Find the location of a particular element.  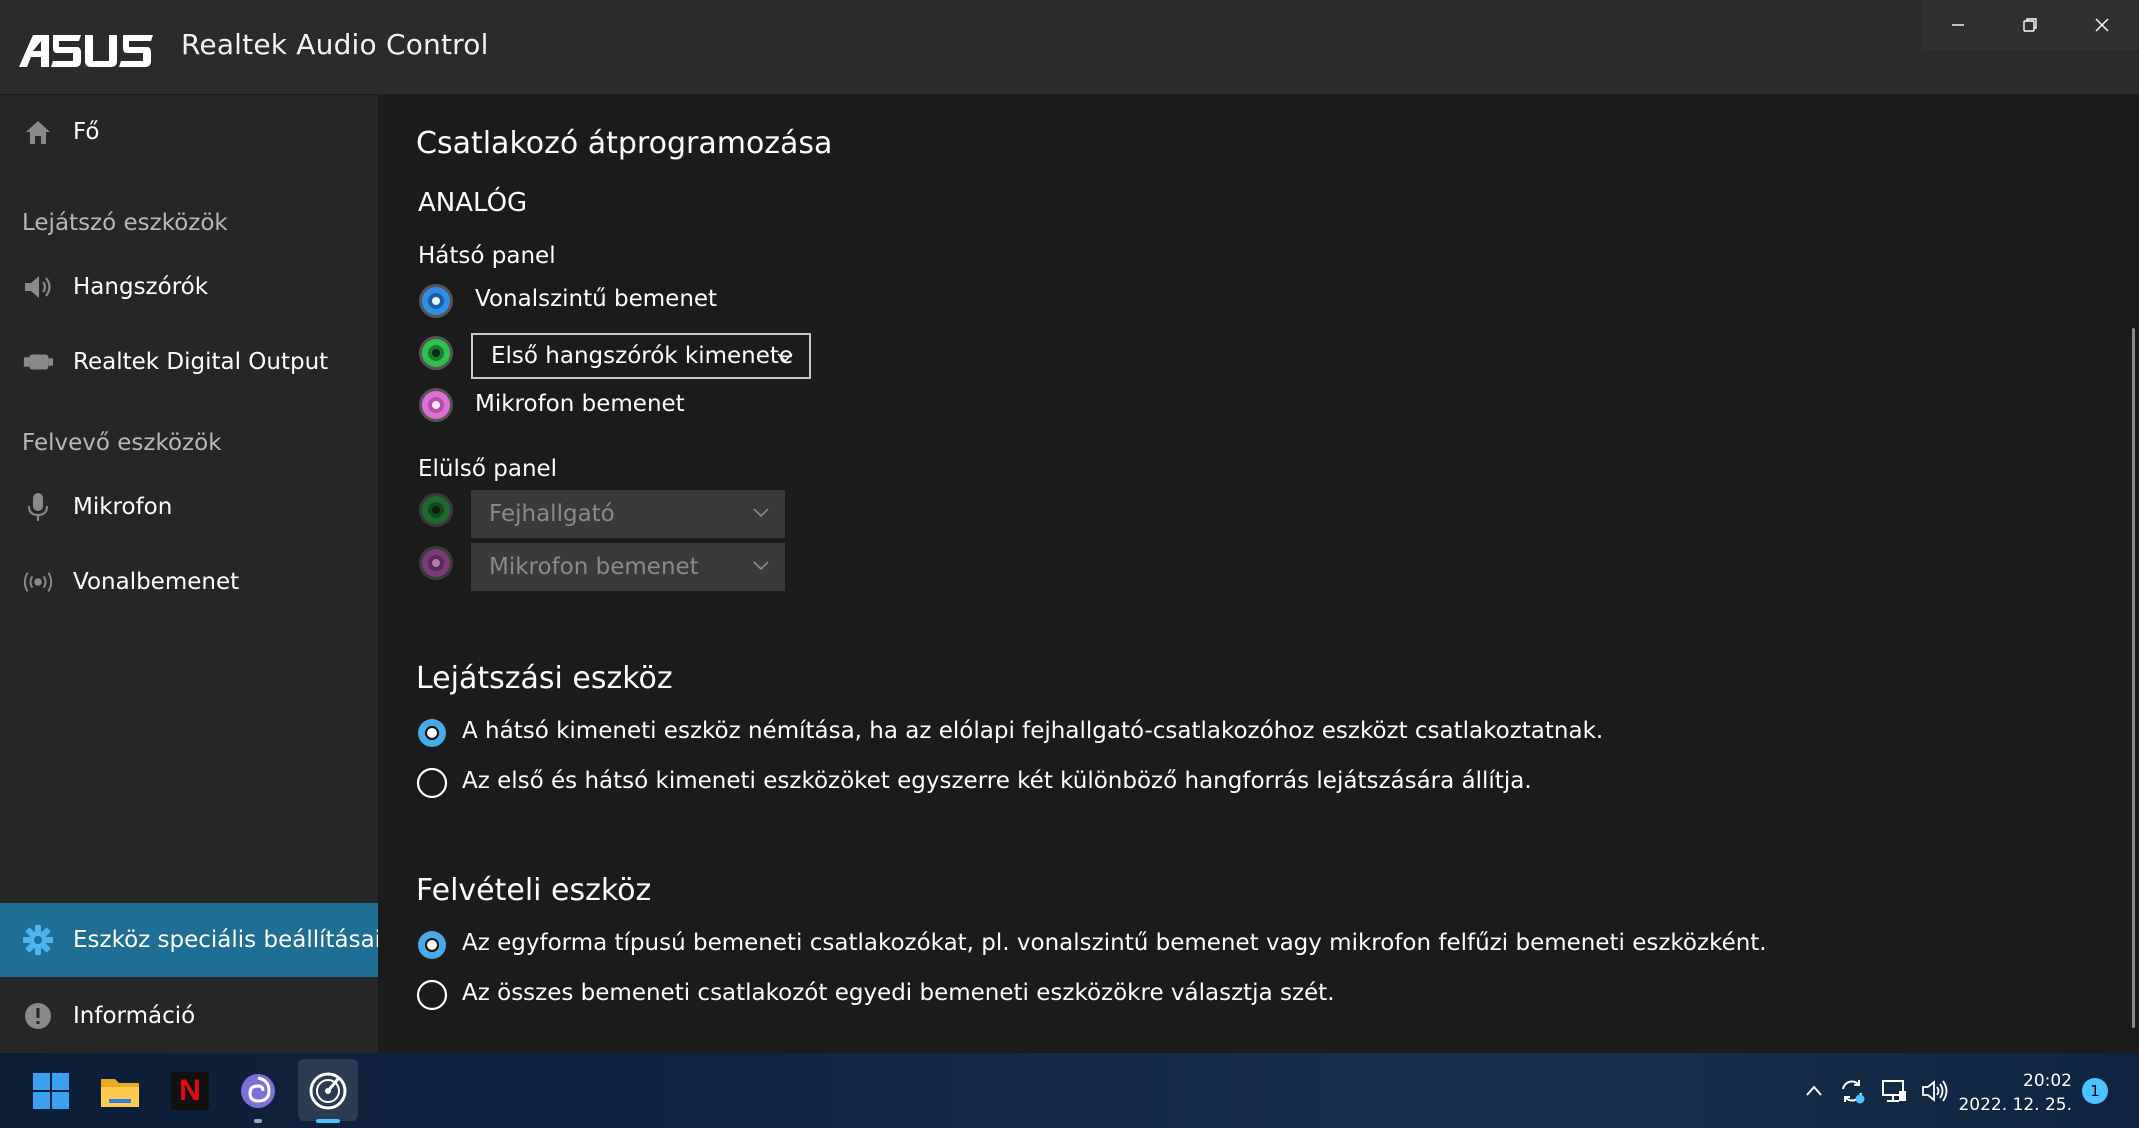

home-icon is located at coordinates (38, 132).